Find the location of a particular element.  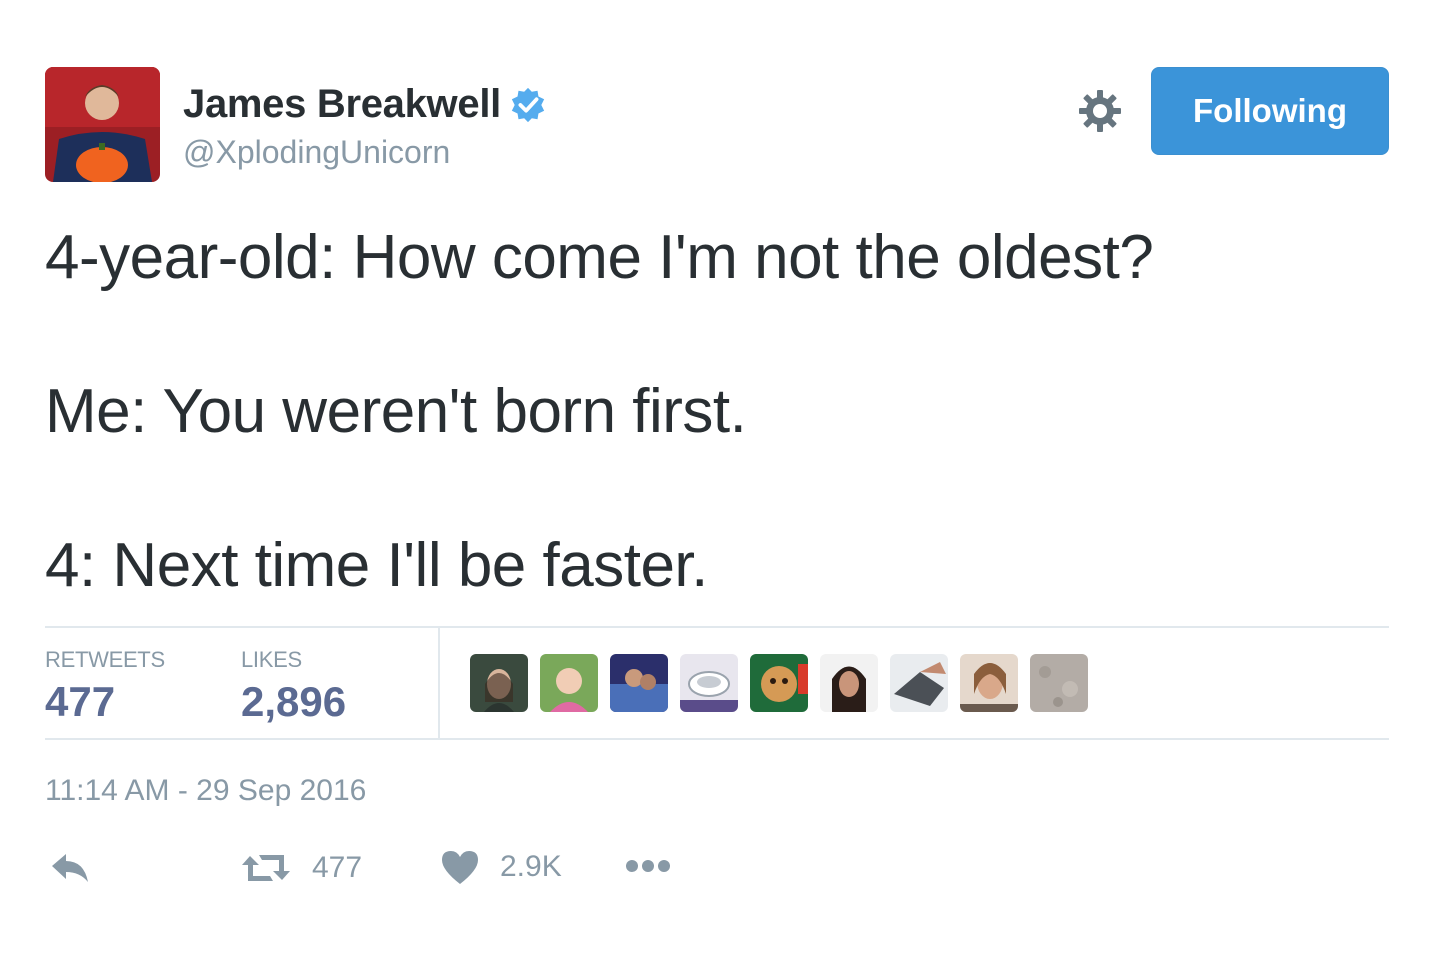

retweet-icon is located at coordinates (266, 868).